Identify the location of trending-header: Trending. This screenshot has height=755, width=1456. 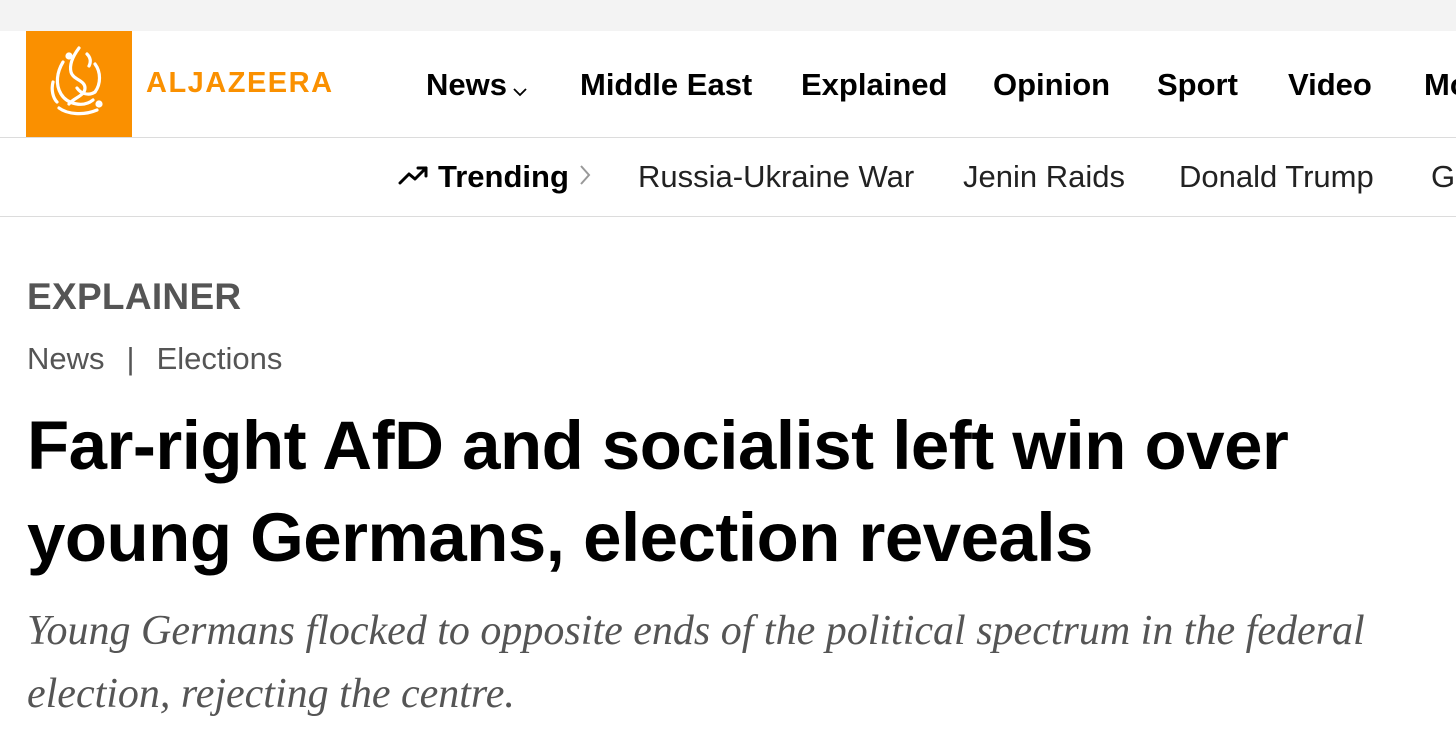
(494, 177).